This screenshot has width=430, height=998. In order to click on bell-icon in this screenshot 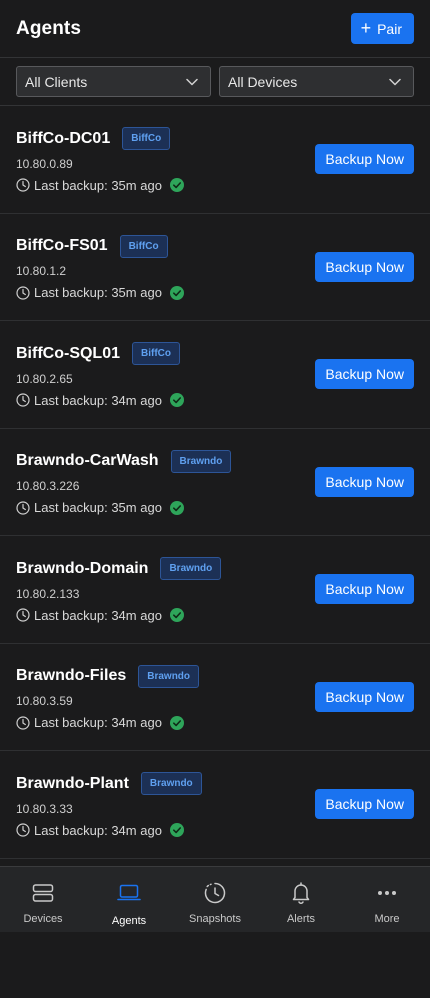, I will do `click(301, 893)`.